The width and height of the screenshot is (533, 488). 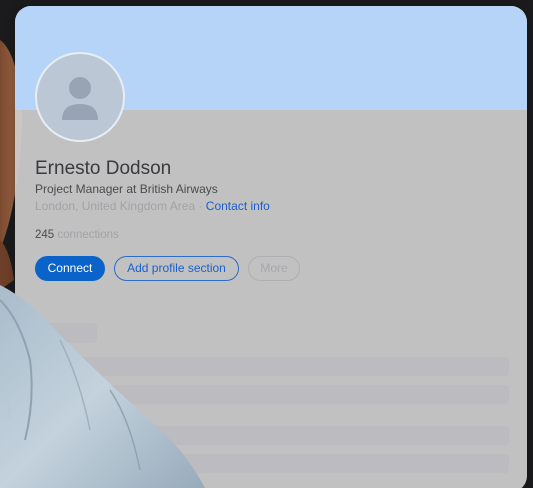 I want to click on profile-headline: Project Manager at British Airways, so click(x=126, y=189).